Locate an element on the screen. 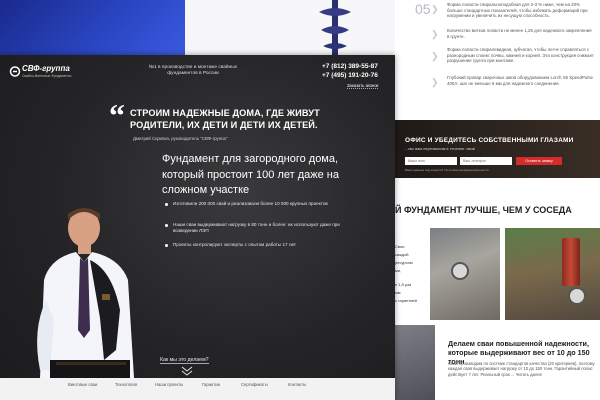 The image size is (600, 400). submit-request-button: Оставить заявку is located at coordinates (539, 161).